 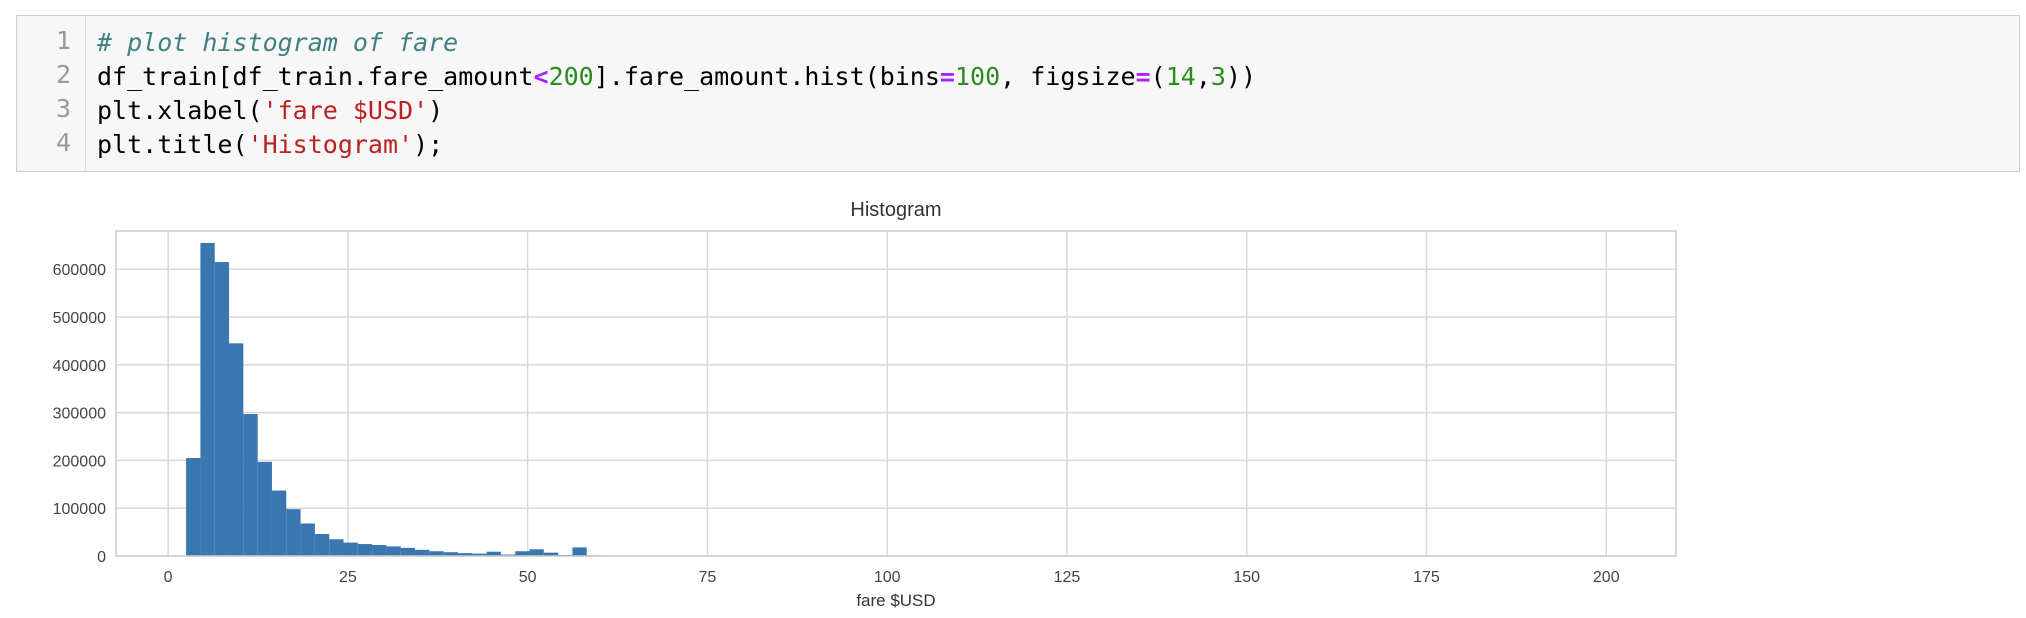 What do you see at coordinates (63, 40) in the screenshot?
I see `line-number: 1` at bounding box center [63, 40].